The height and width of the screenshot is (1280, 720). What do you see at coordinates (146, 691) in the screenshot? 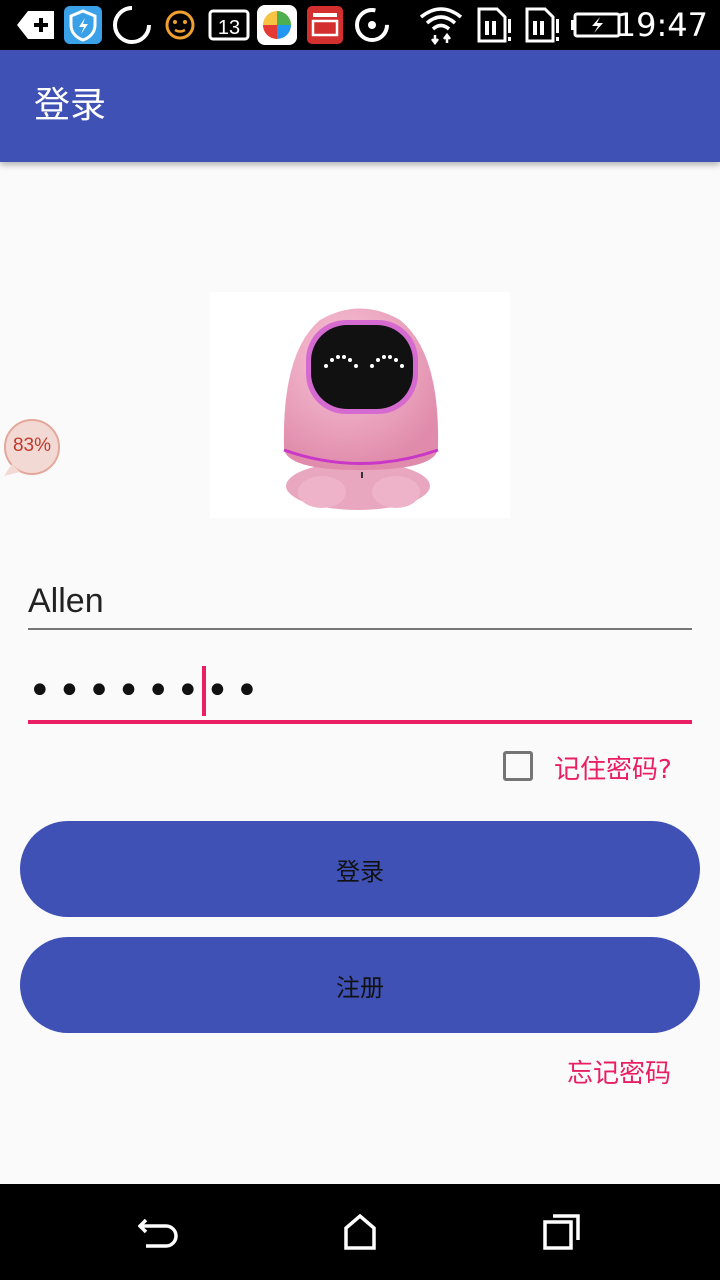
I see `password-value: ••••••••` at bounding box center [146, 691].